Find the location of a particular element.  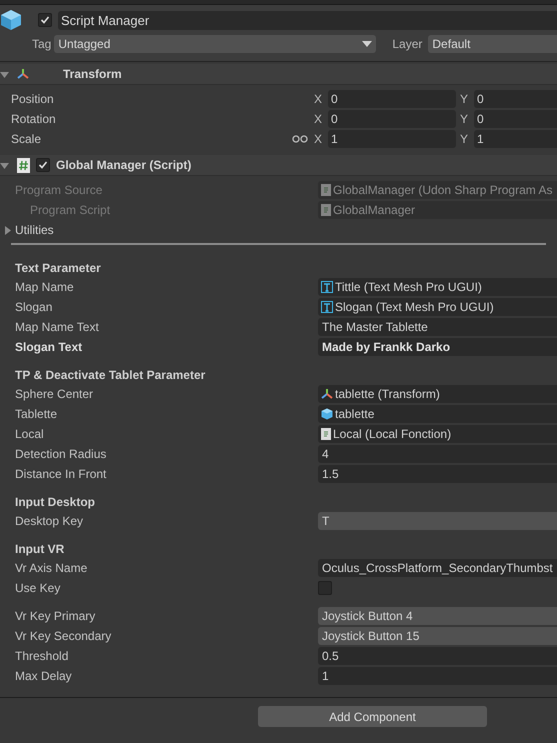

dropdown: Joystick Button 4 is located at coordinates (437, 616).